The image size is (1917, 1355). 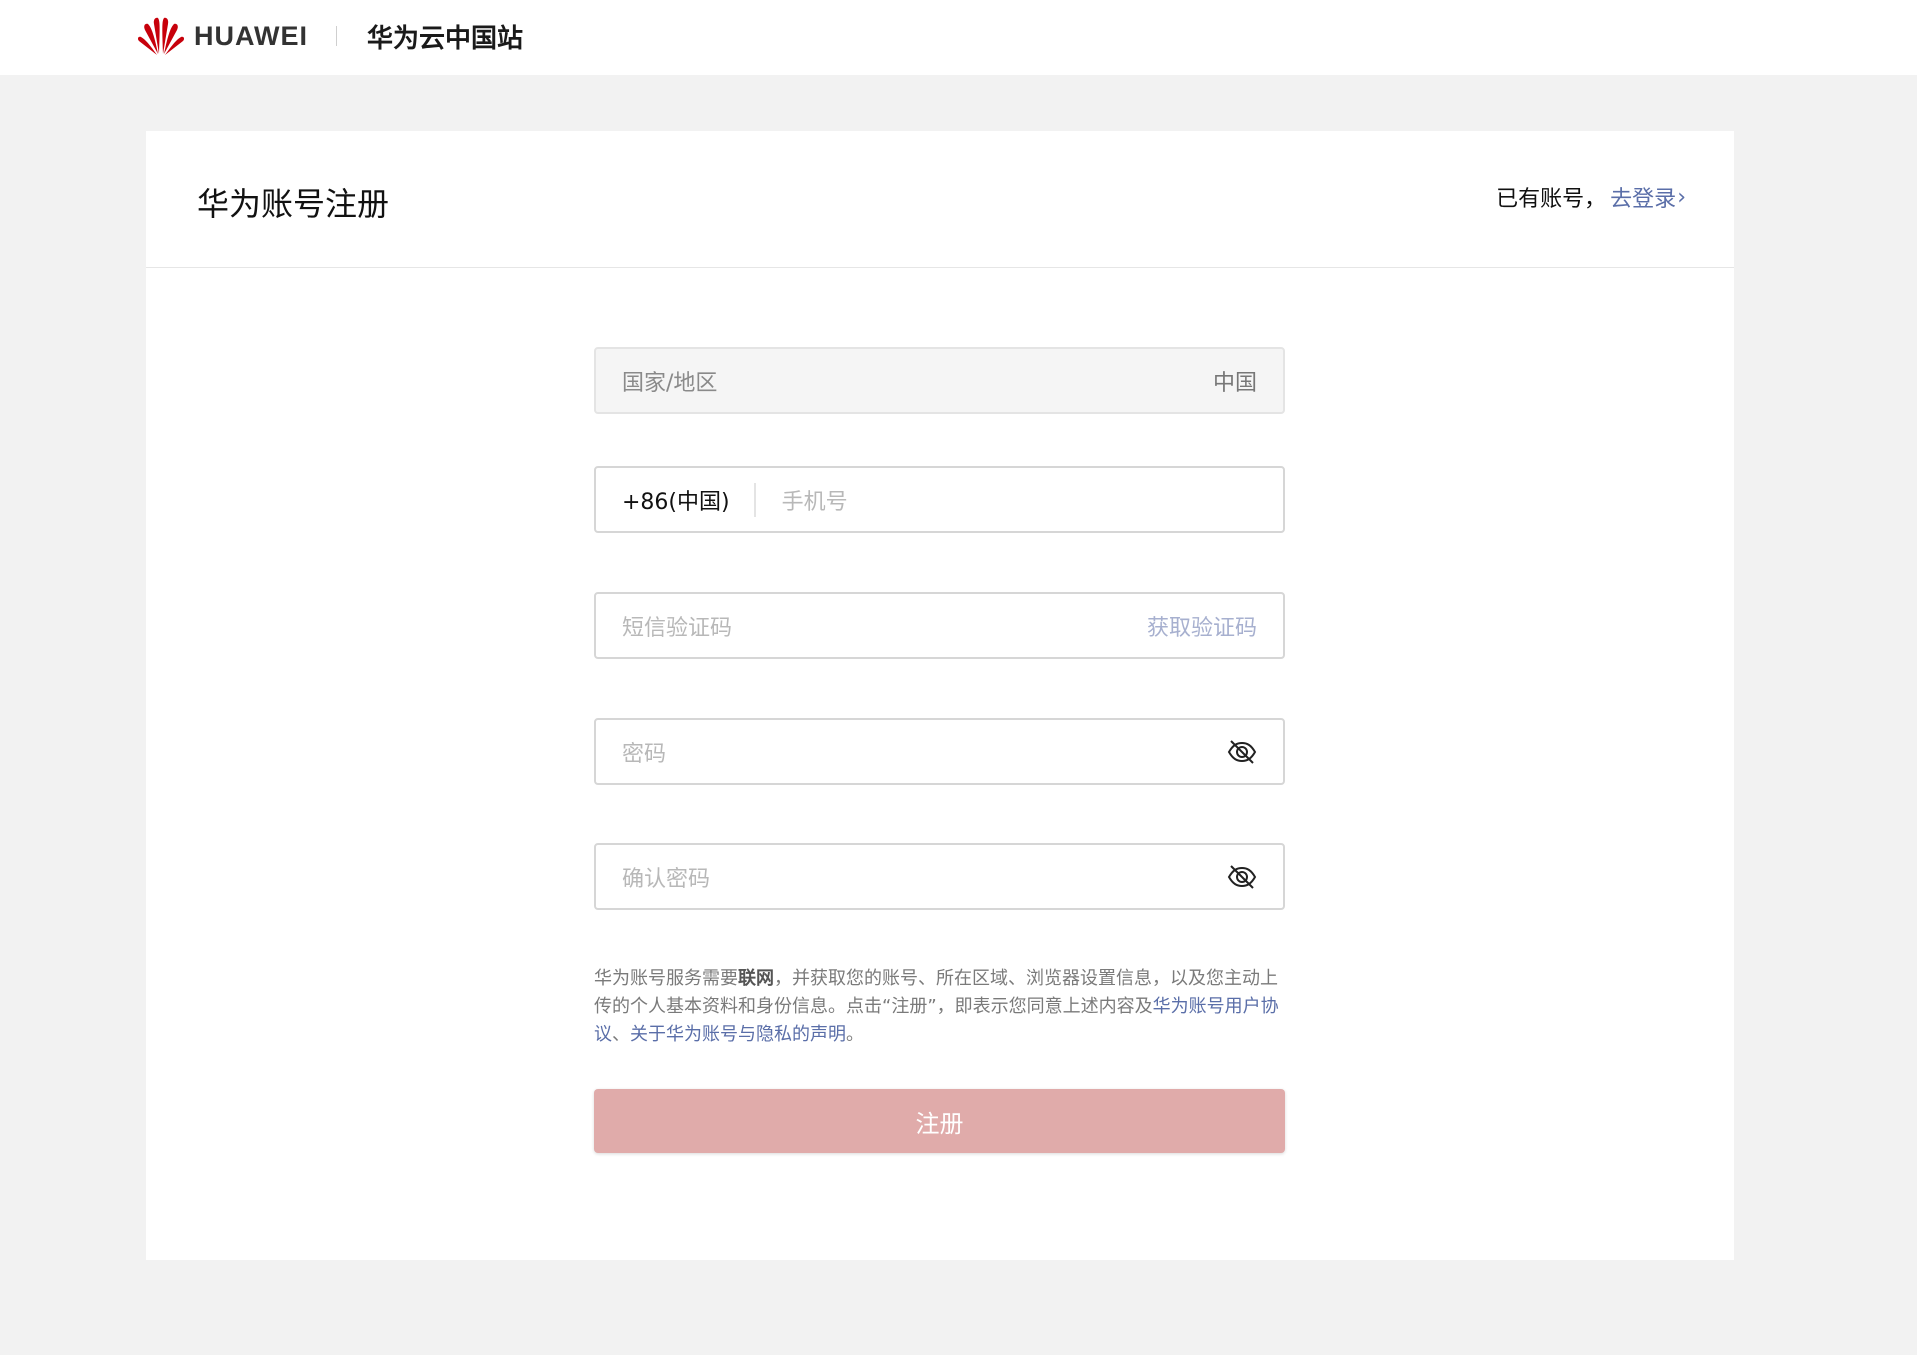 I want to click on top-header: HUAWEI 华为云中国站, so click(x=958, y=37).